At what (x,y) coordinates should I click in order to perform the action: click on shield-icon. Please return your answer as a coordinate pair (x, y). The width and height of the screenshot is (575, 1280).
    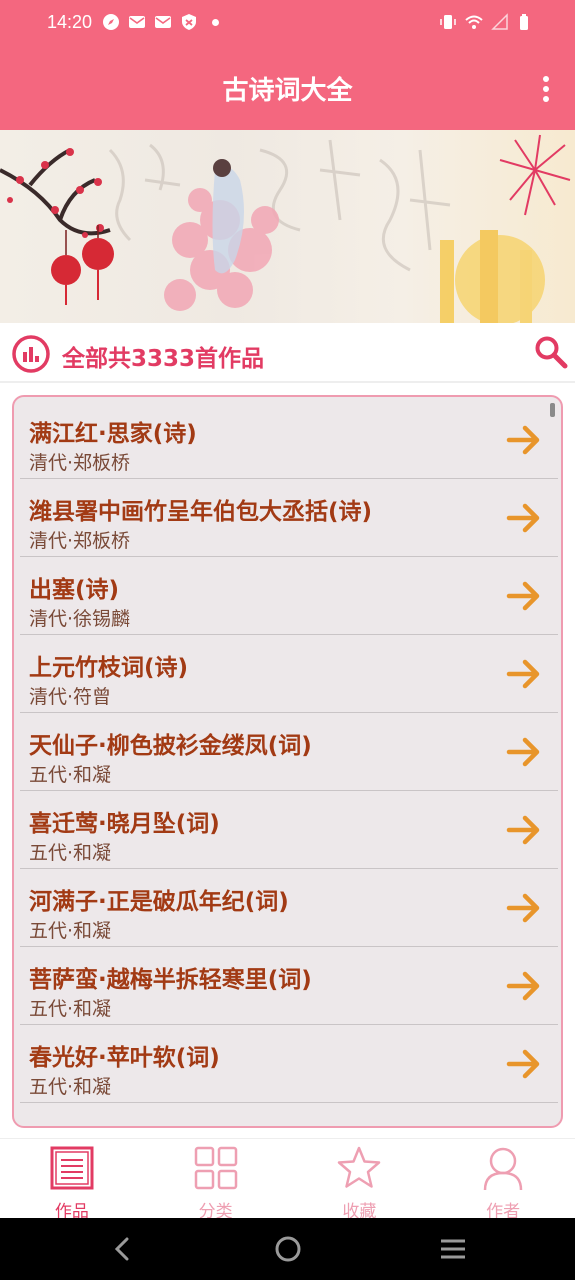
    Looking at the image, I should click on (189, 22).